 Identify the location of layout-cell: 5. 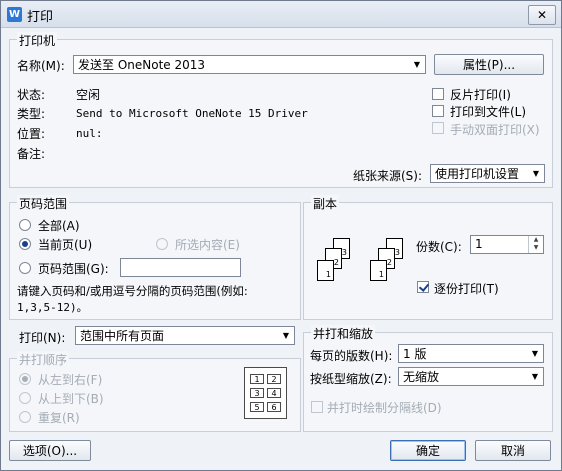
(257, 407).